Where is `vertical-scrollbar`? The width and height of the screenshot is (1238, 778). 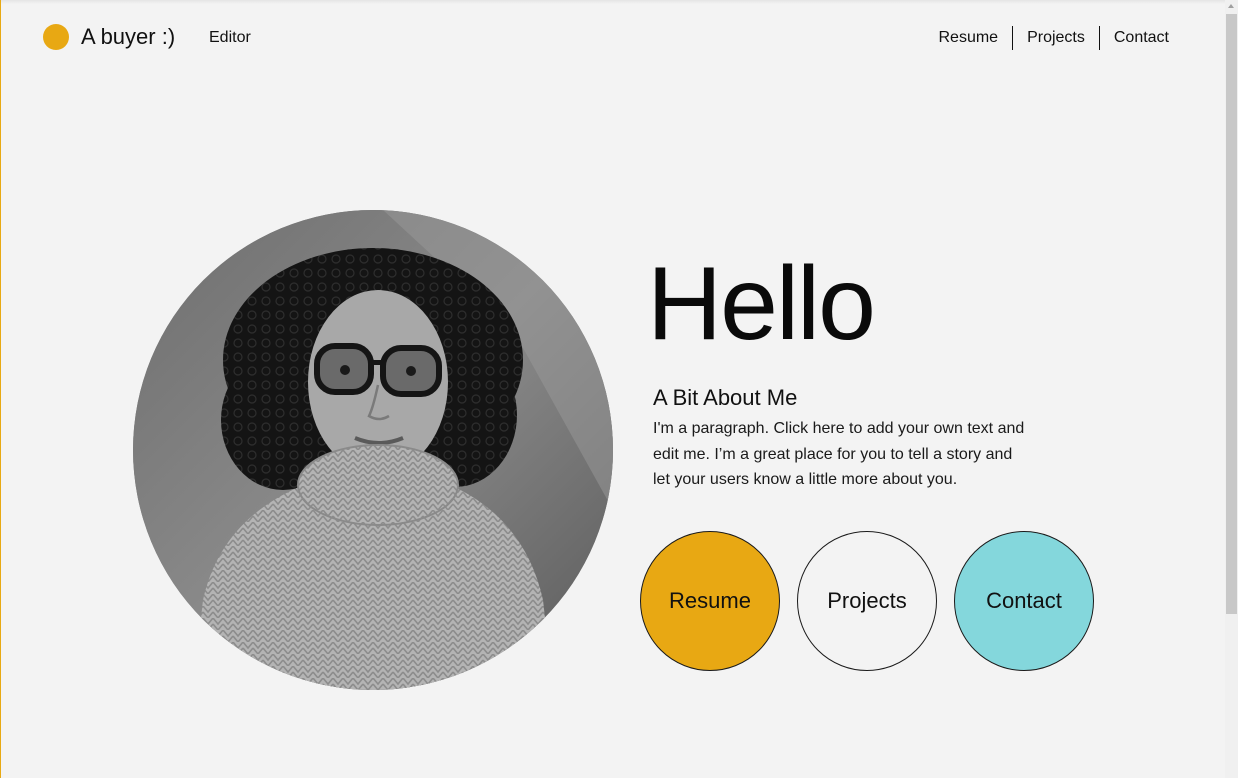 vertical-scrollbar is located at coordinates (1231, 389).